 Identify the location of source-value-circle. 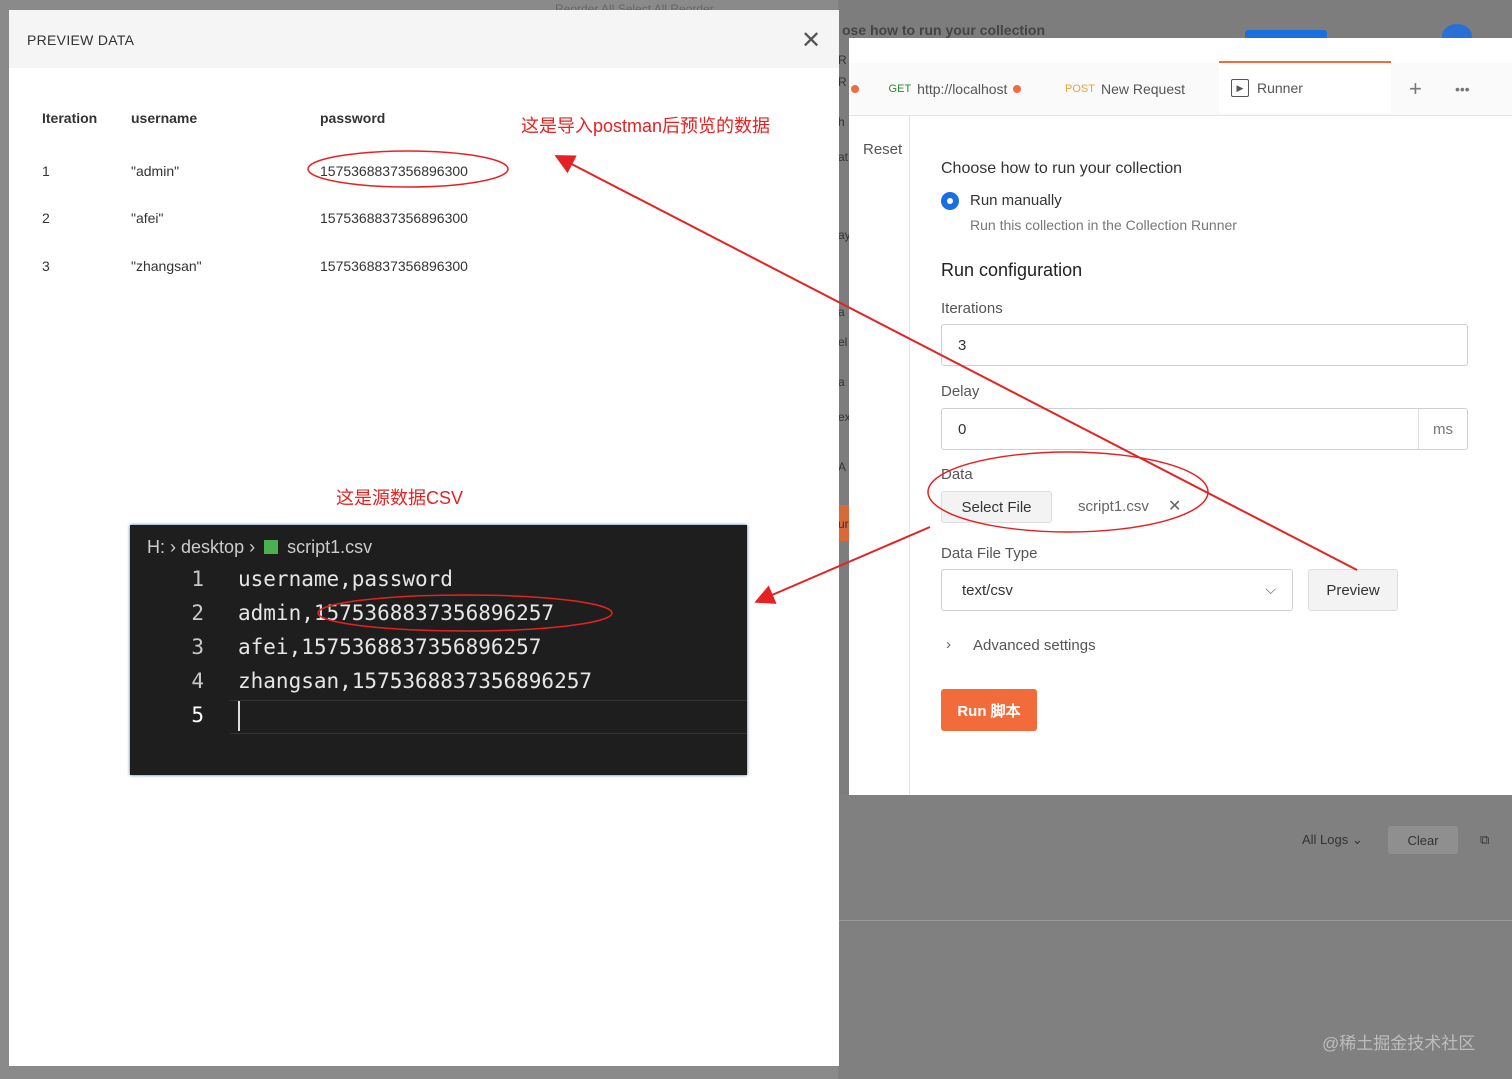
(465, 613).